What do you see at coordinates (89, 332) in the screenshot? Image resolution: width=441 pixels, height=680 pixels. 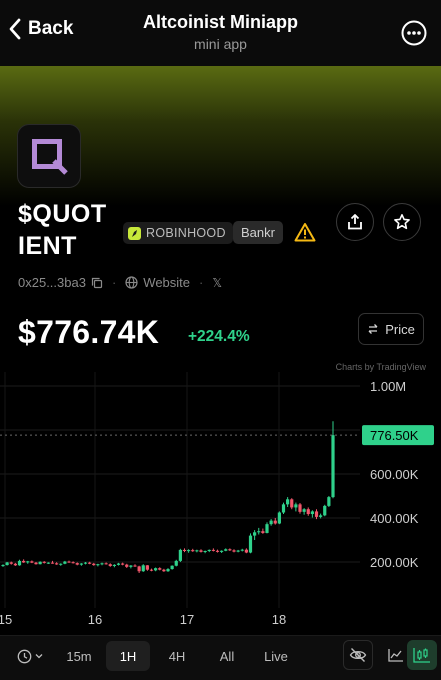 I see `market-cap-value: $776.74K` at bounding box center [89, 332].